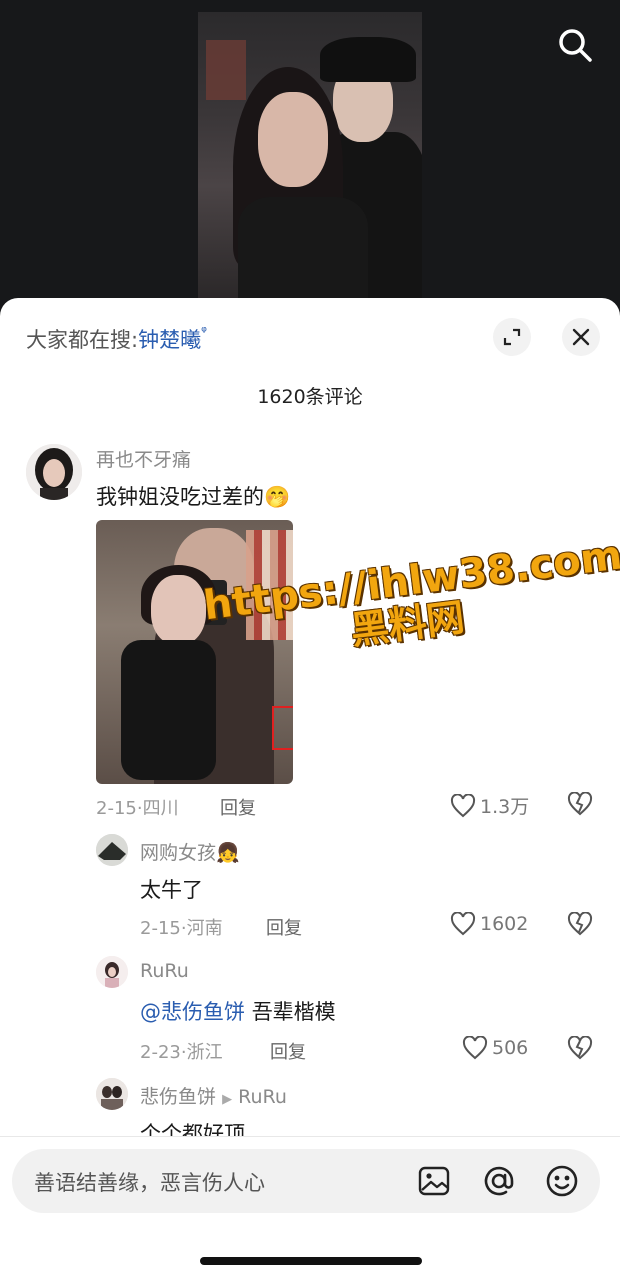  I want to click on photo-person-left-face, so click(293, 139).